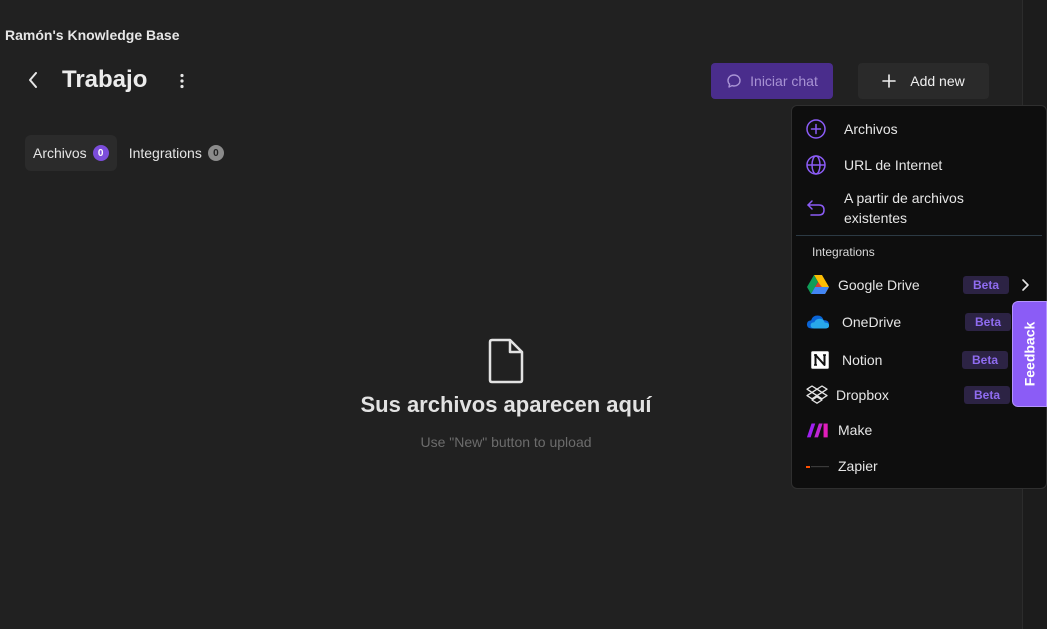 The height and width of the screenshot is (629, 1047). Describe the element at coordinates (817, 430) in the screenshot. I see `make-icon` at that location.